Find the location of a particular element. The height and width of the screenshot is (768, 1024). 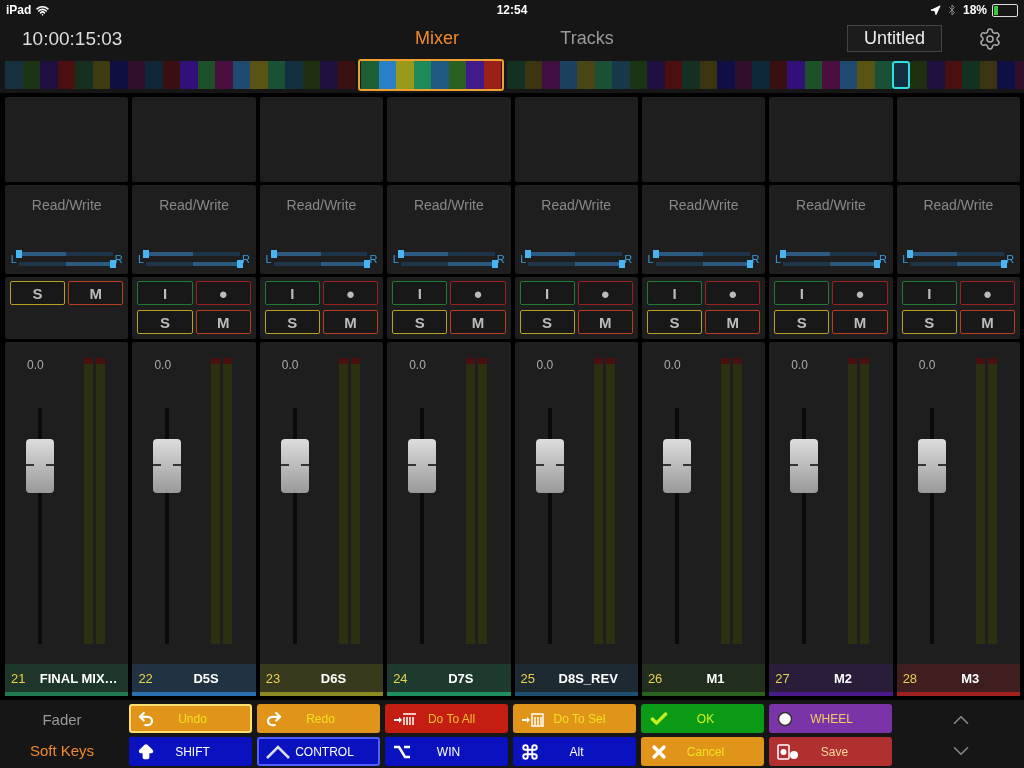

soft-key: WIN is located at coordinates (446, 751).